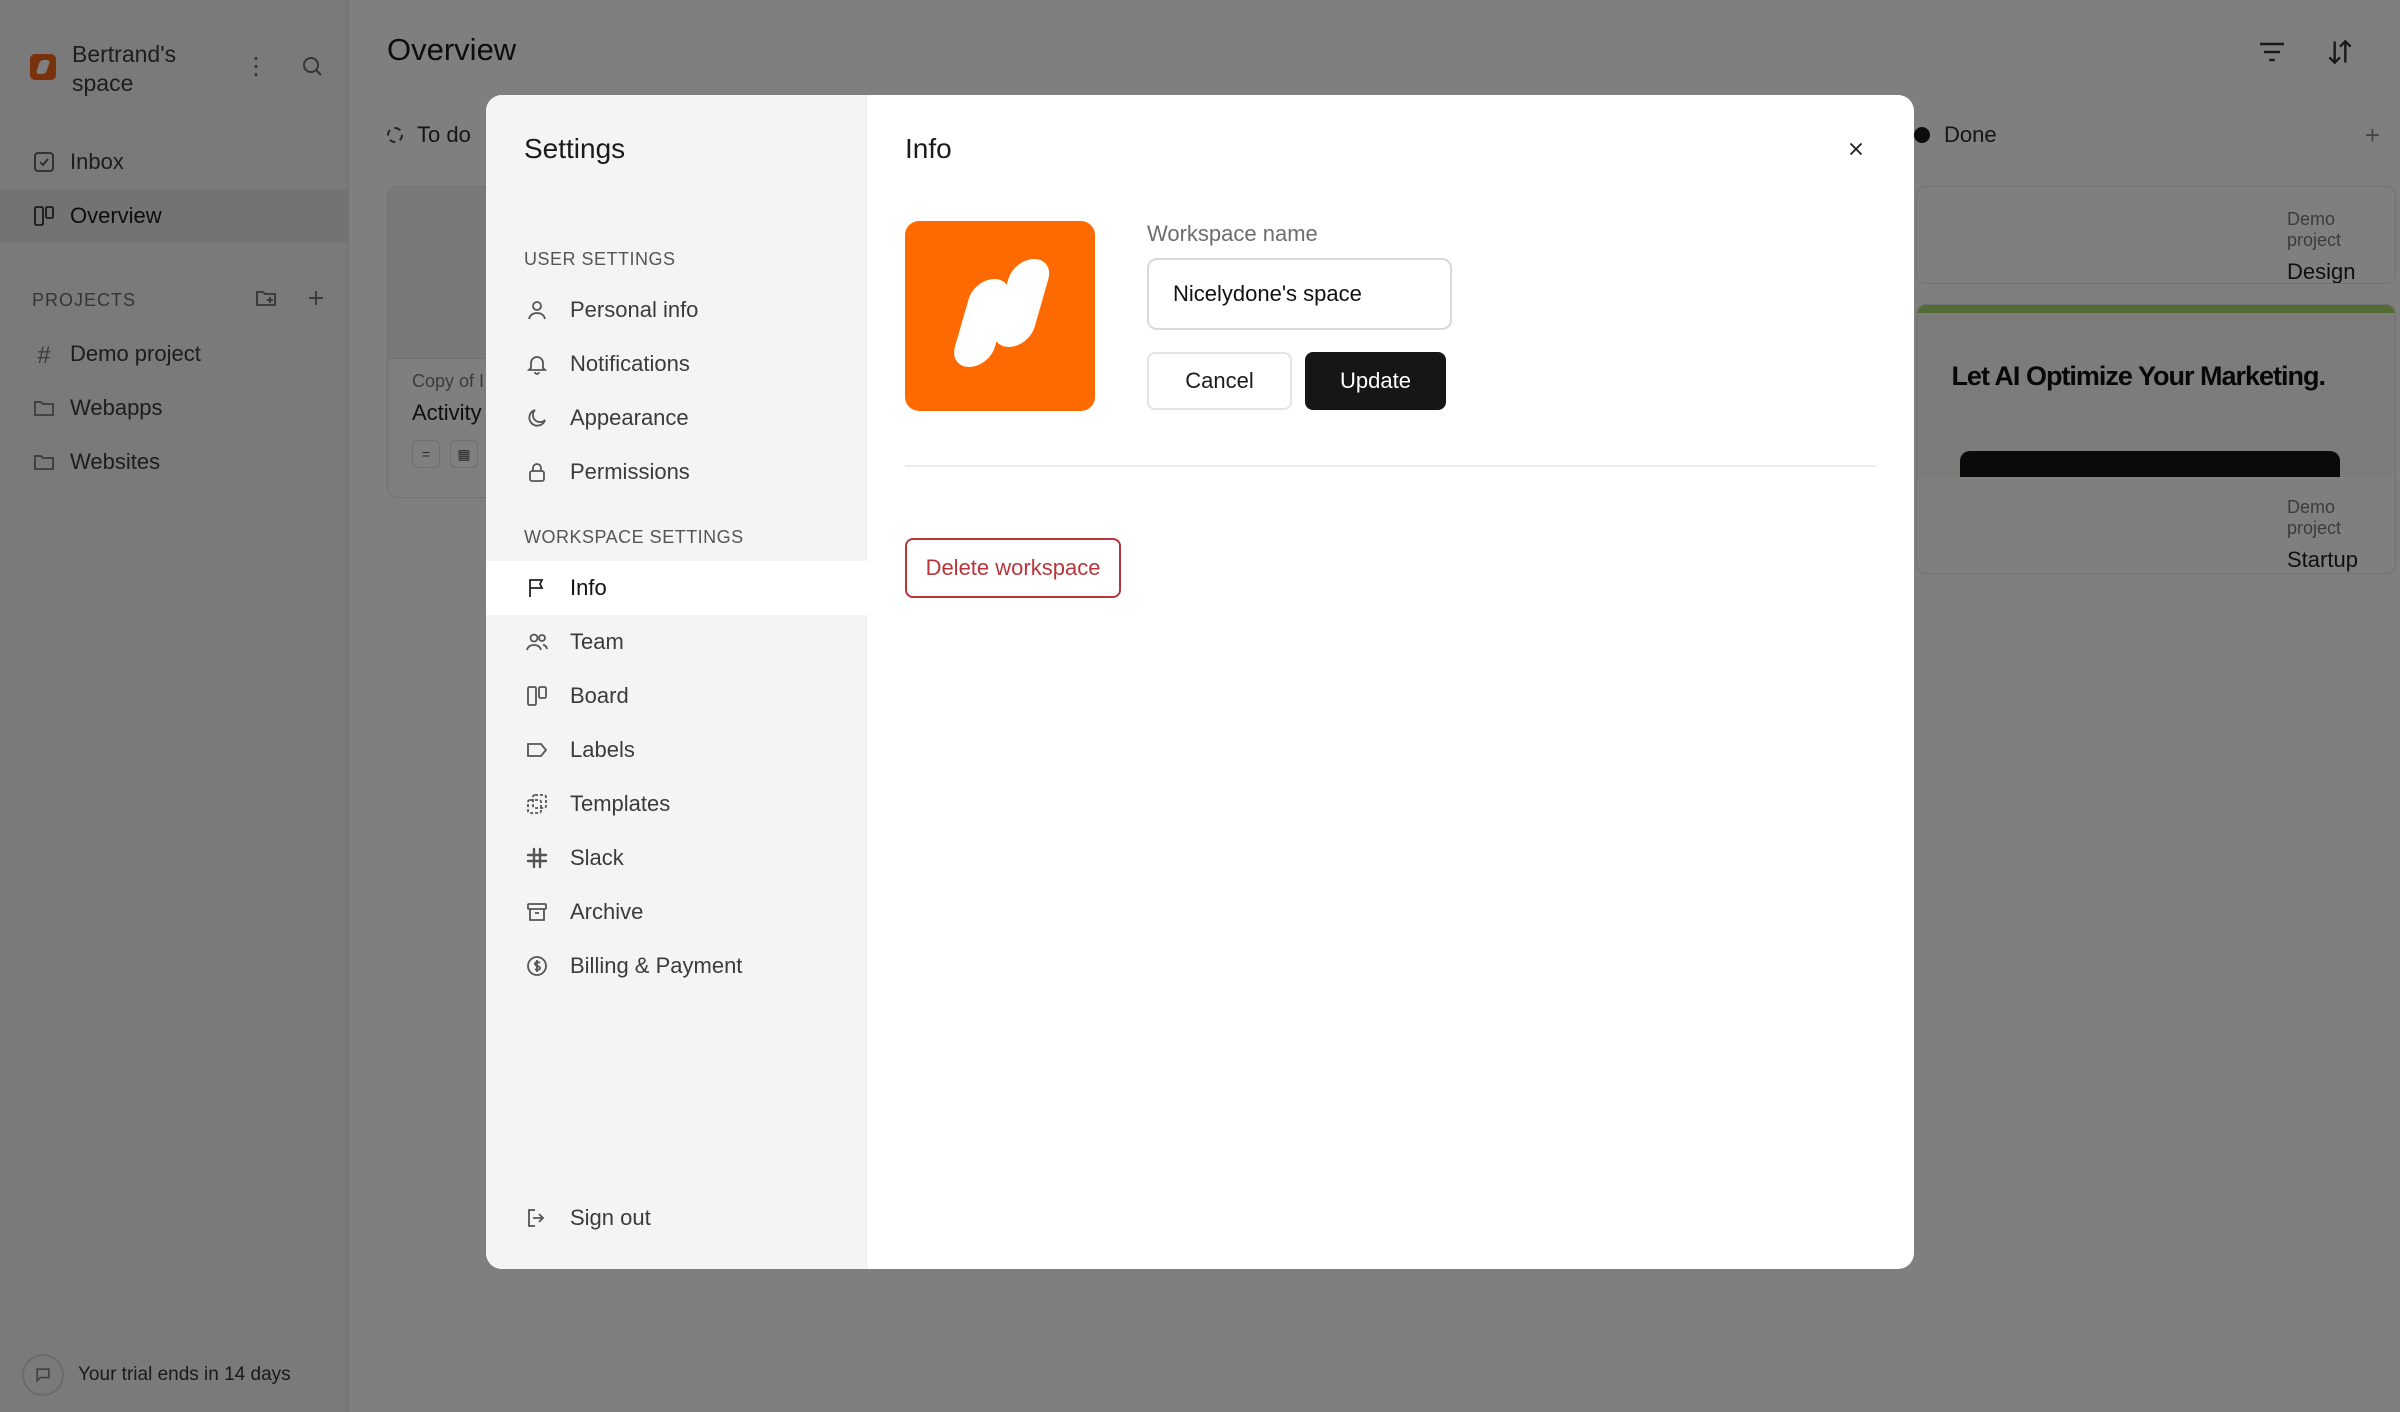 Image resolution: width=2400 pixels, height=1412 pixels. I want to click on content-title: Info, so click(928, 148).